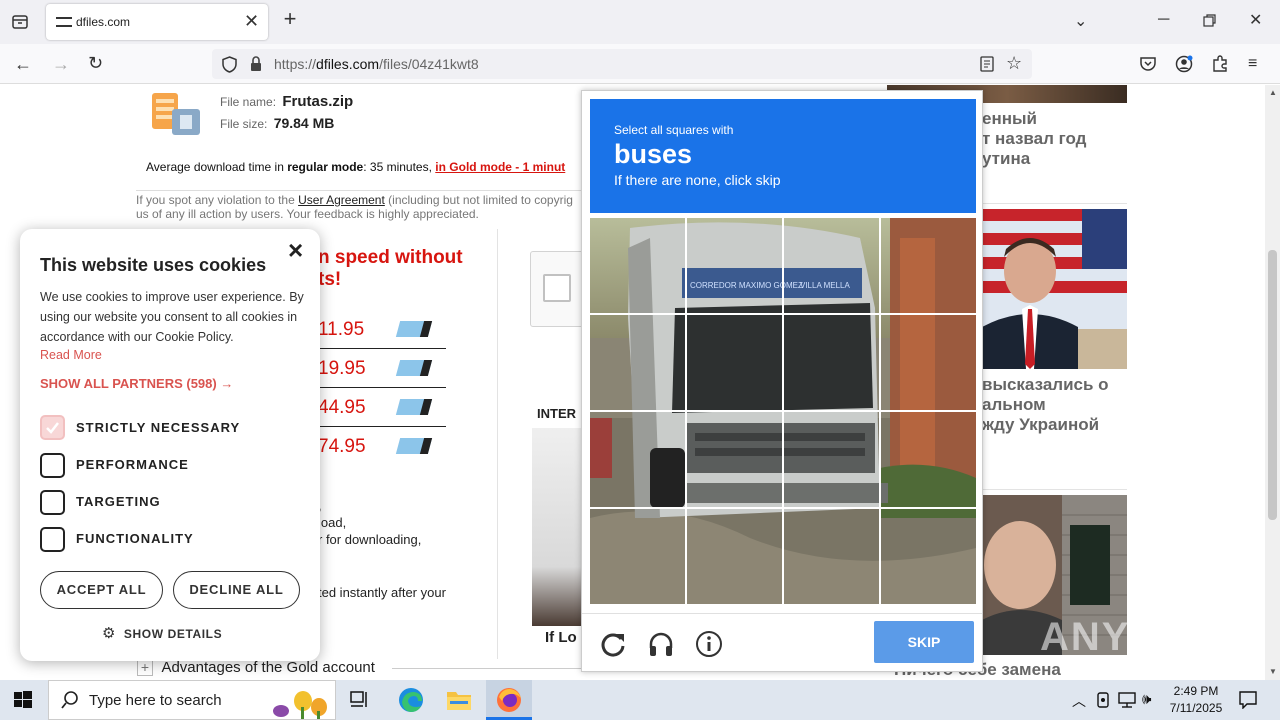  Describe the element at coordinates (295, 64) in the screenshot. I see `url-prefix: https://` at that location.